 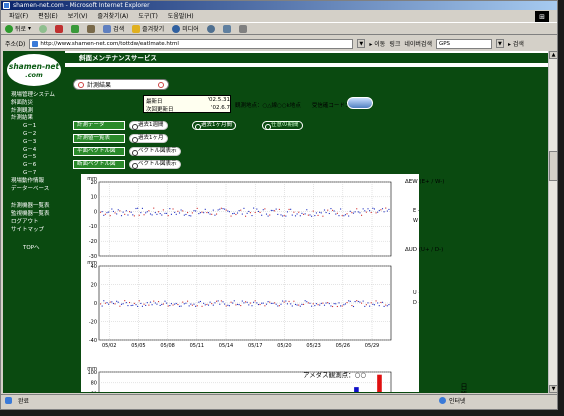 I want to click on sidebar-item-logout: ログアウト, so click(x=33, y=223).